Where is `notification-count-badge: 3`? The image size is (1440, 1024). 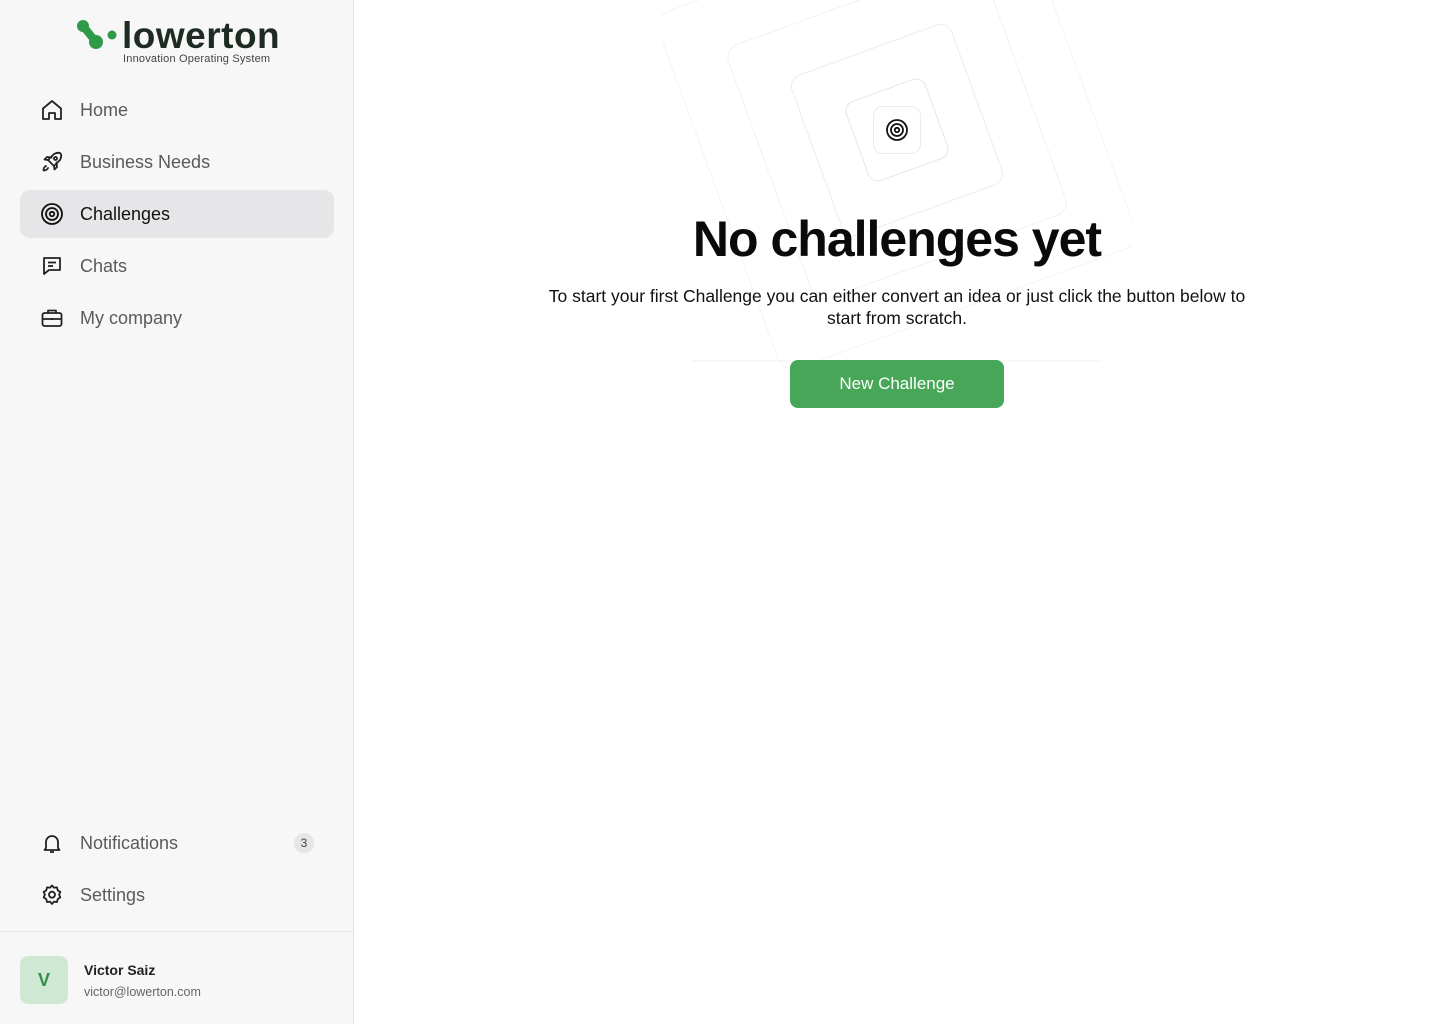
notification-count-badge: 3 is located at coordinates (304, 843).